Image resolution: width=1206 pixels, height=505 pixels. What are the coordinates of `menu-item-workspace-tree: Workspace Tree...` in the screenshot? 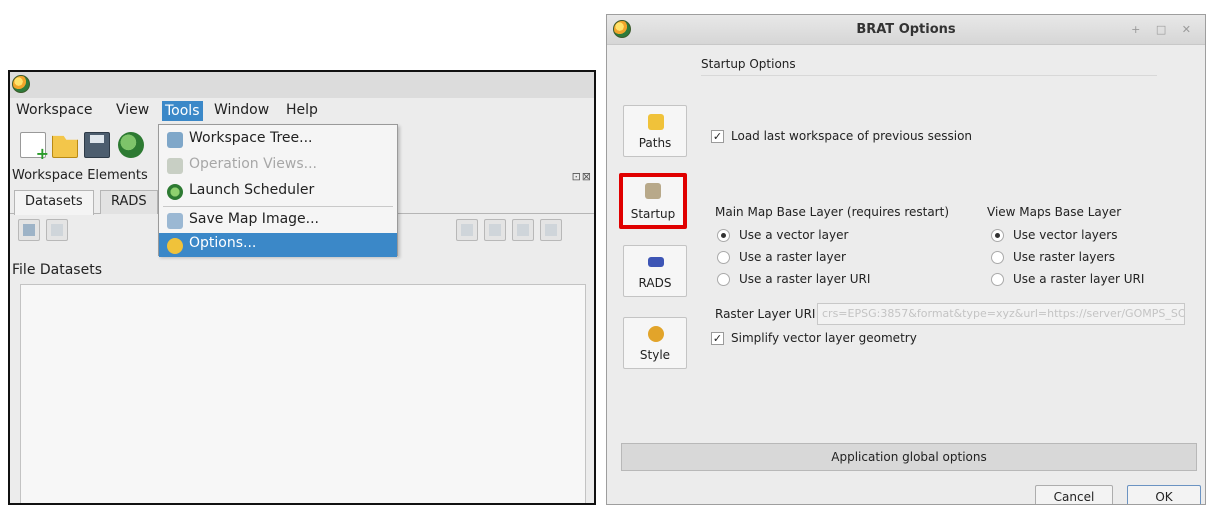 It's located at (278, 140).